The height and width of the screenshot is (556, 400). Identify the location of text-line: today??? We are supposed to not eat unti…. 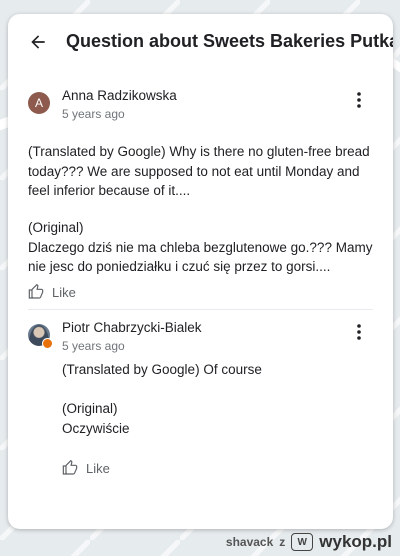
(194, 171).